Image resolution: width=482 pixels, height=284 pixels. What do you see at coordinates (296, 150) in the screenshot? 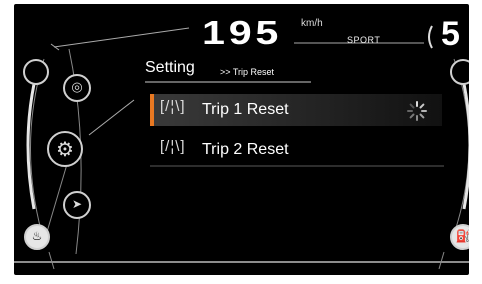
I see `menu-item-trip-2-reset: [/¦\] Trip 2 Reset` at bounding box center [296, 150].